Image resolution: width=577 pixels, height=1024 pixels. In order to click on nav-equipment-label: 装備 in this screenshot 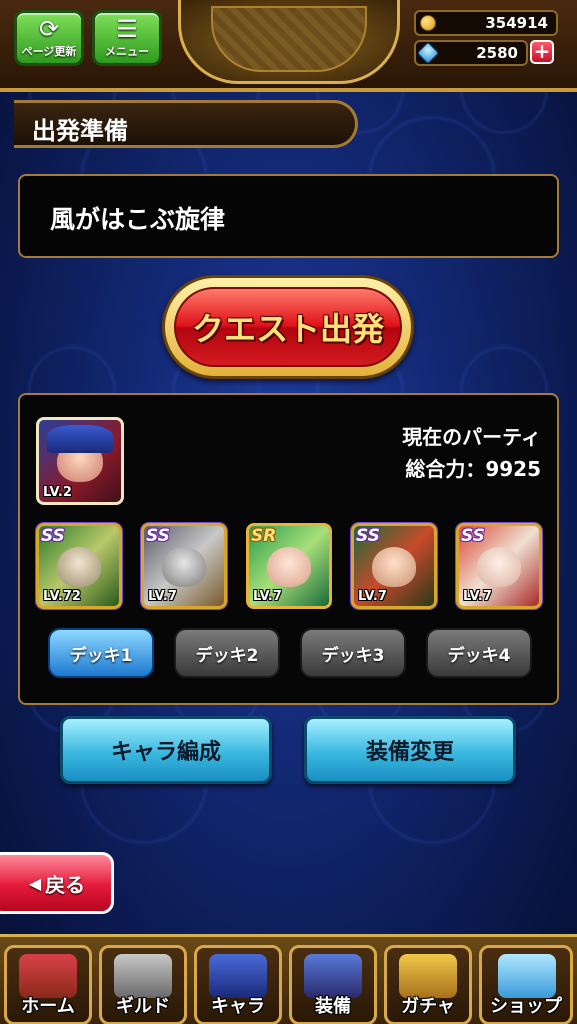, I will do `click(333, 1006)`.